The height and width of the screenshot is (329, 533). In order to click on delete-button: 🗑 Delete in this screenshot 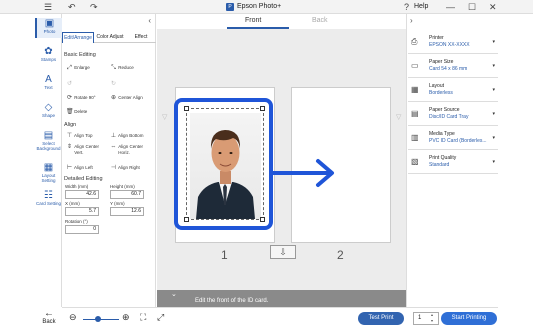, I will do `click(76, 112)`.